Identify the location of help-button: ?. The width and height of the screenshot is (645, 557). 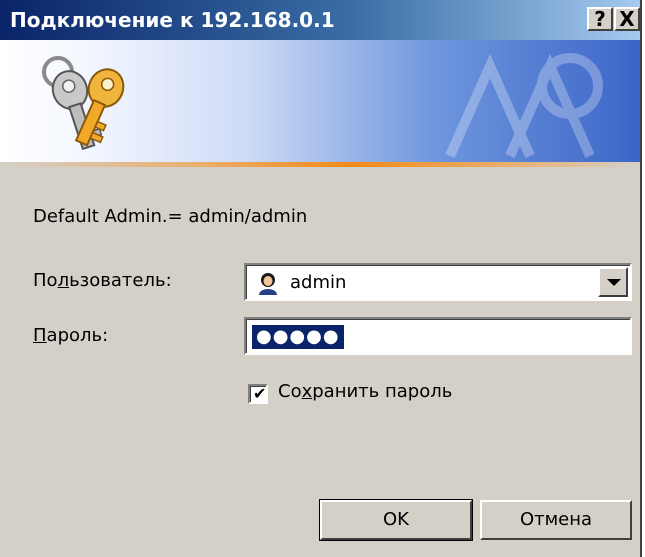
(600, 19).